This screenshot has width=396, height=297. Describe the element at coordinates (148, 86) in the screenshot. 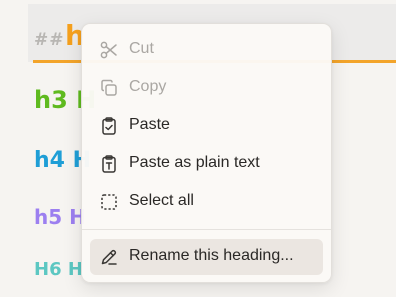

I see `menu-item-label: Copy` at that location.